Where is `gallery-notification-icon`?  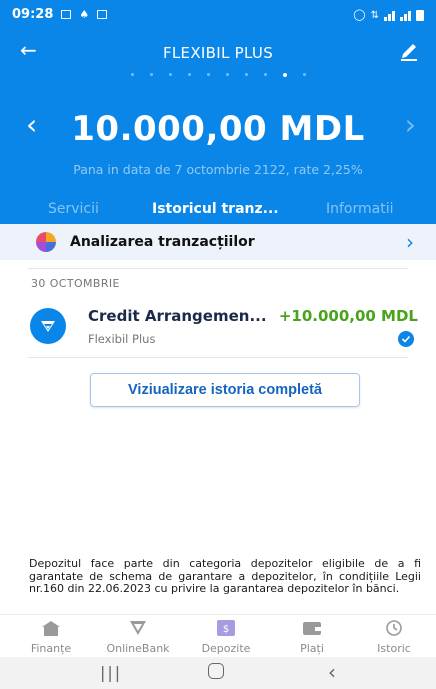 gallery-notification-icon is located at coordinates (66, 14).